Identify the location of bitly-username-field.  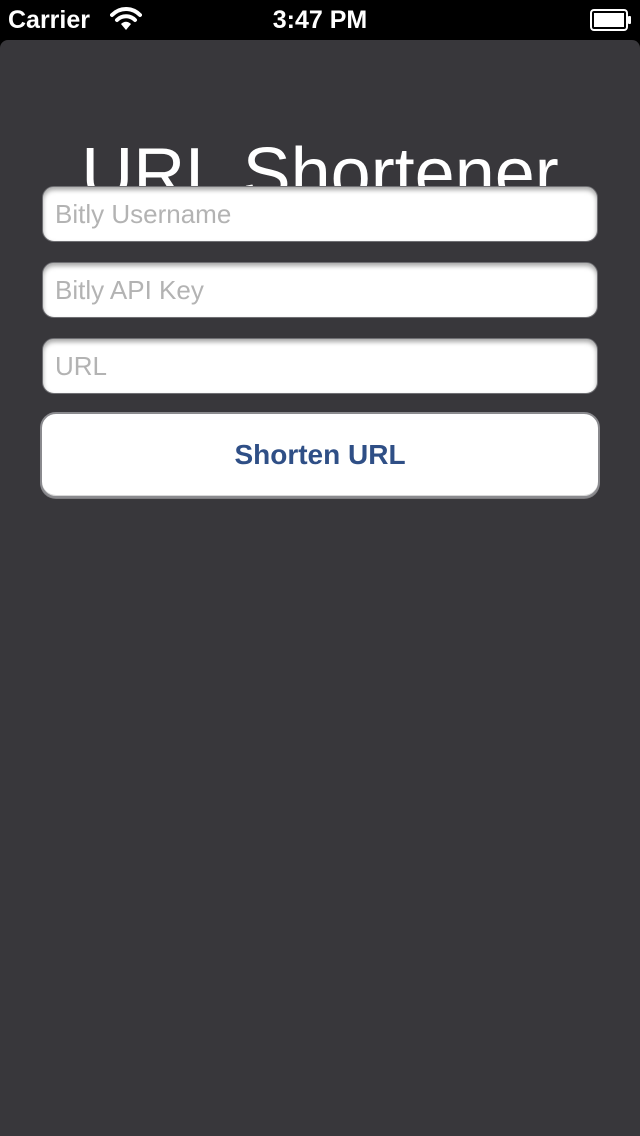
(320, 214).